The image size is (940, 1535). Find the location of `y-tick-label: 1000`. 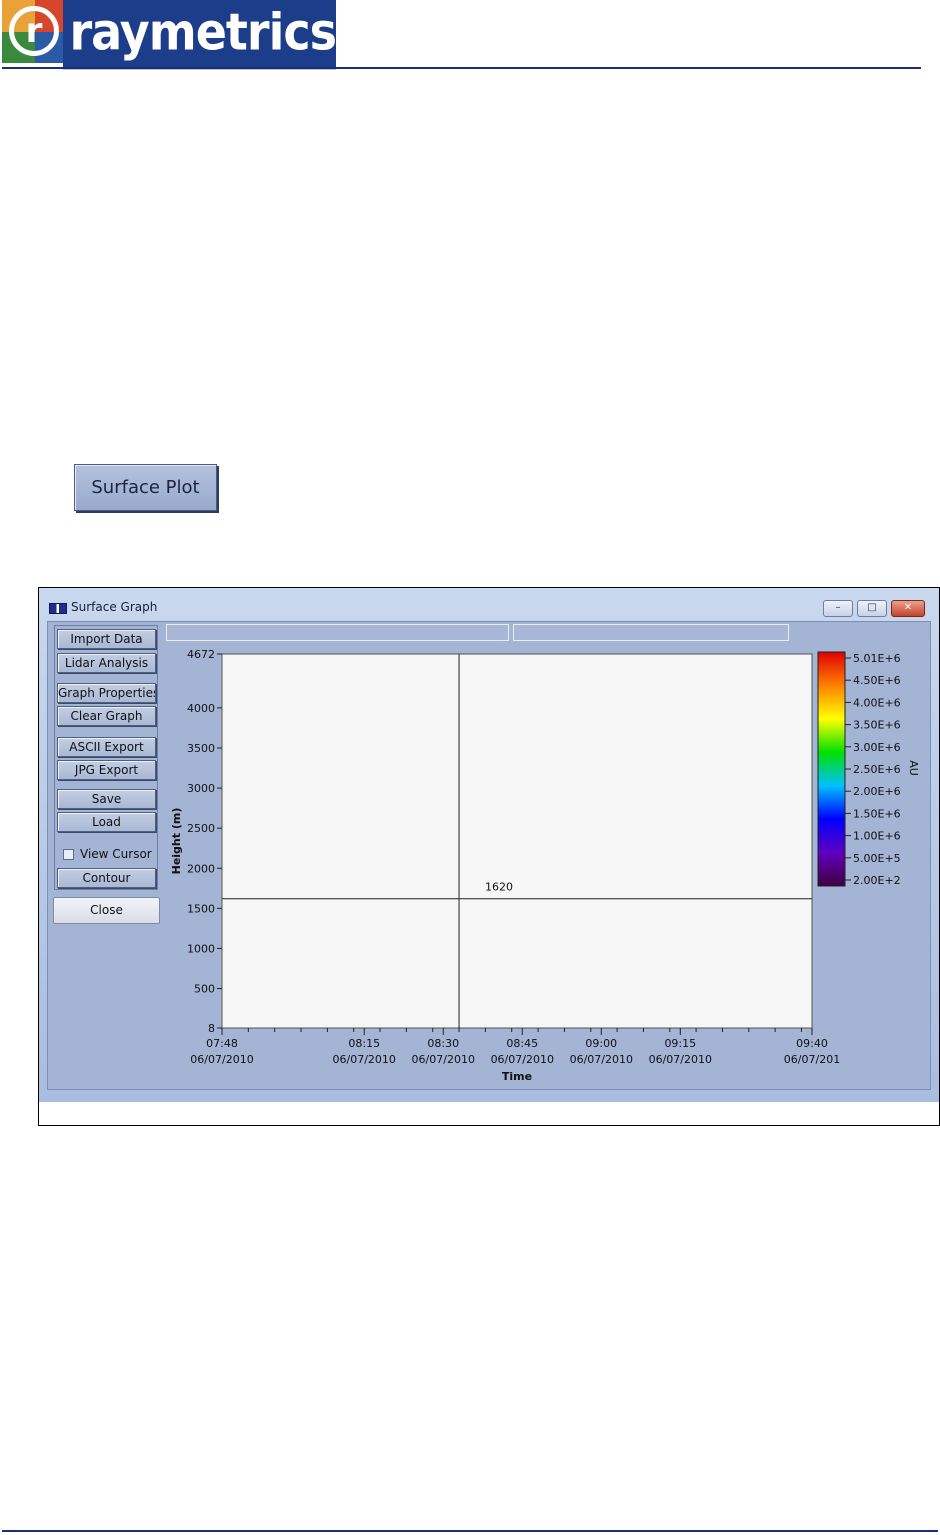

y-tick-label: 1000 is located at coordinates (201, 948).